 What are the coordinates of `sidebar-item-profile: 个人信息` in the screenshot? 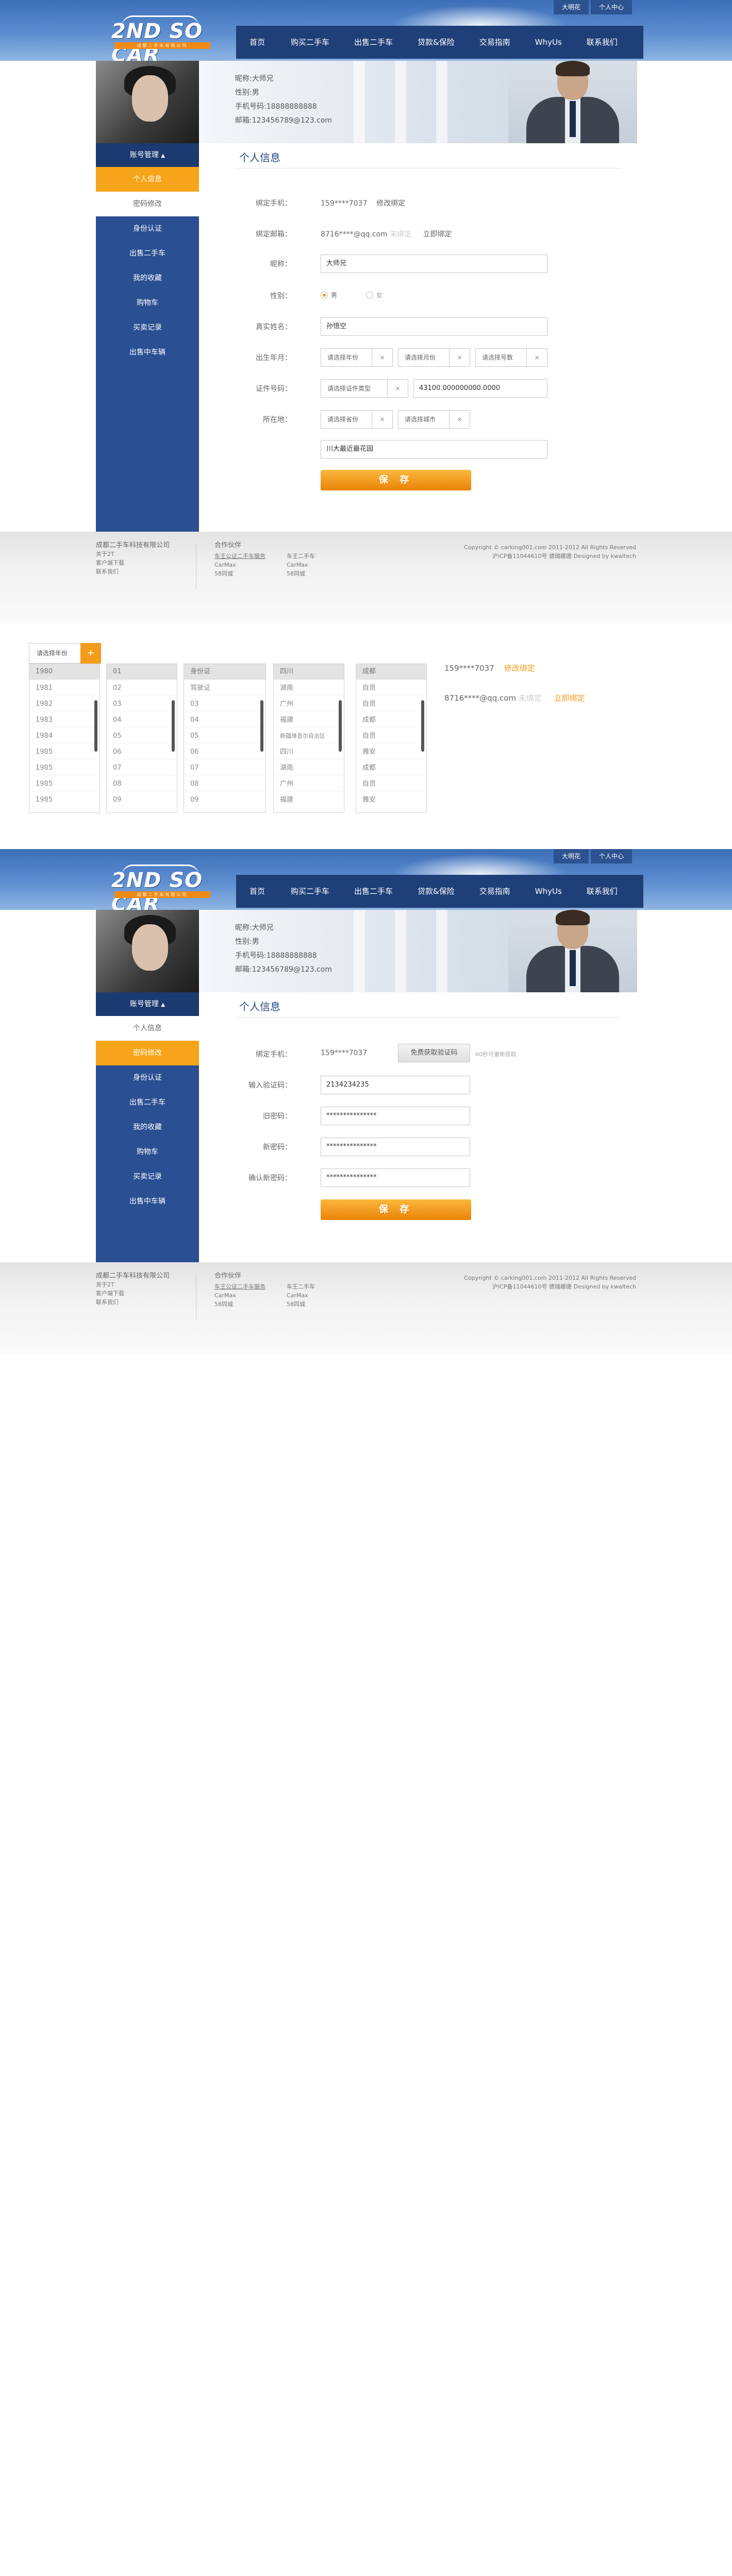 It's located at (147, 180).